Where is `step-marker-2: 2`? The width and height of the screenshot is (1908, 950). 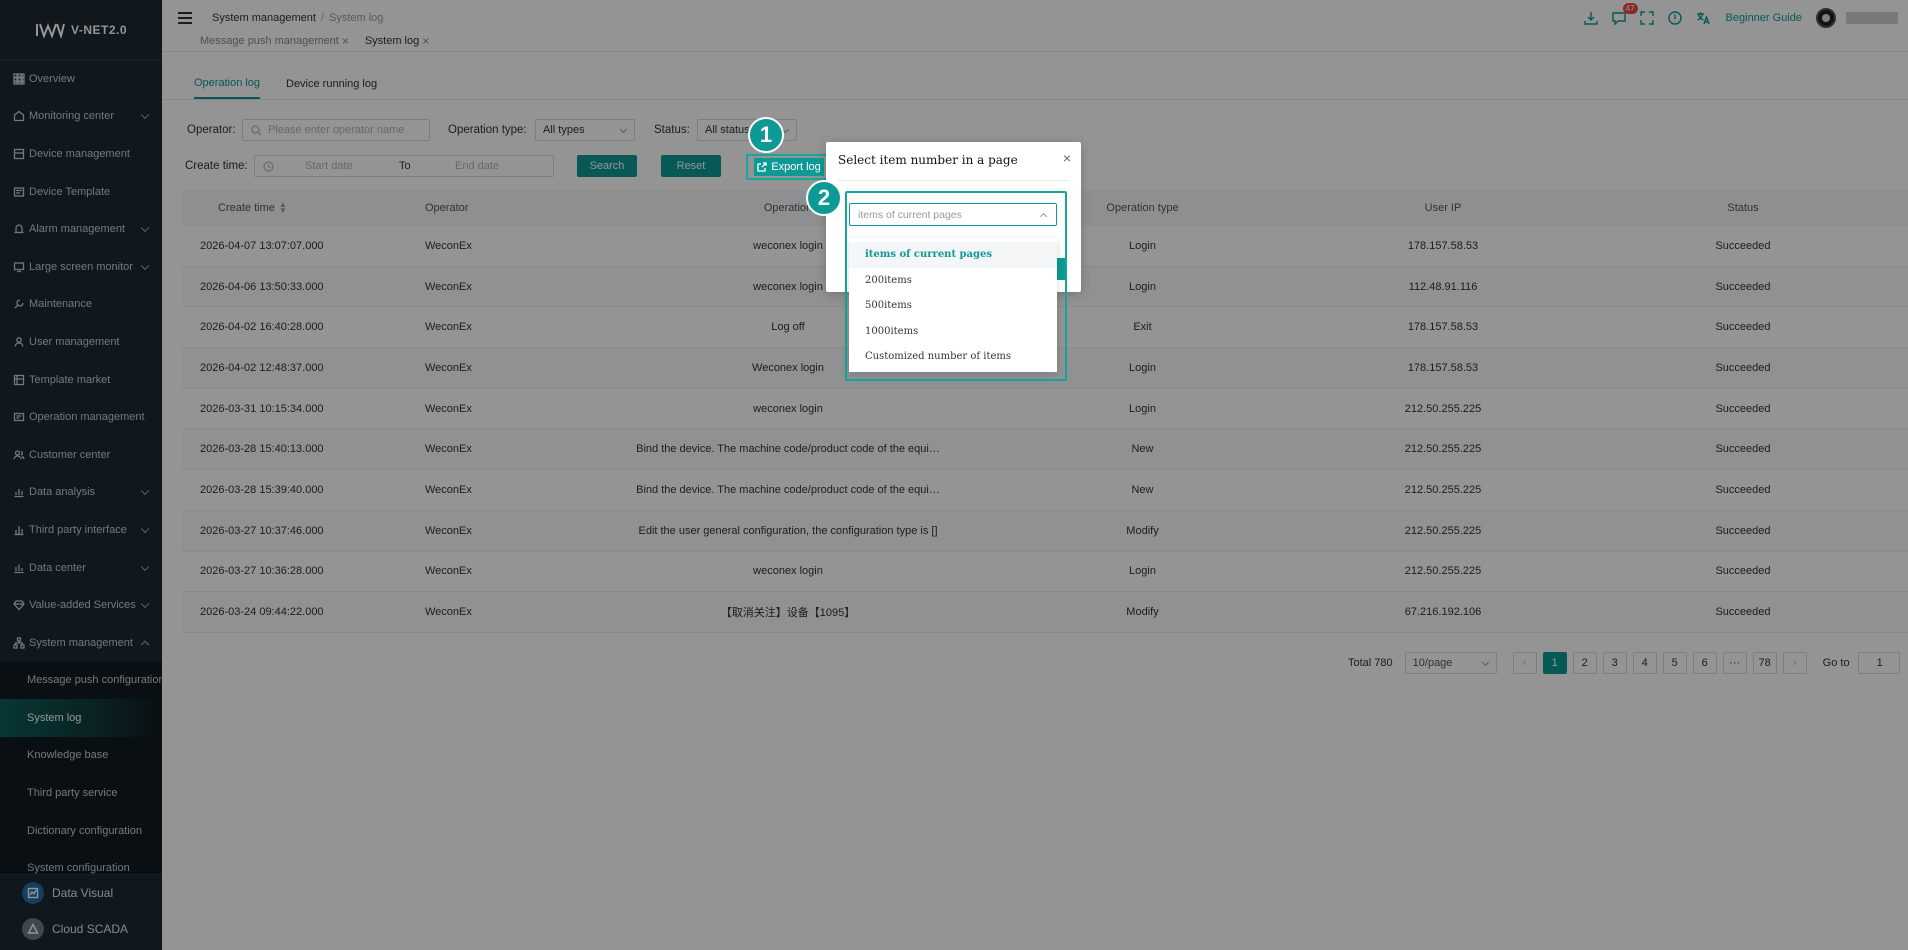 step-marker-2: 2 is located at coordinates (824, 198).